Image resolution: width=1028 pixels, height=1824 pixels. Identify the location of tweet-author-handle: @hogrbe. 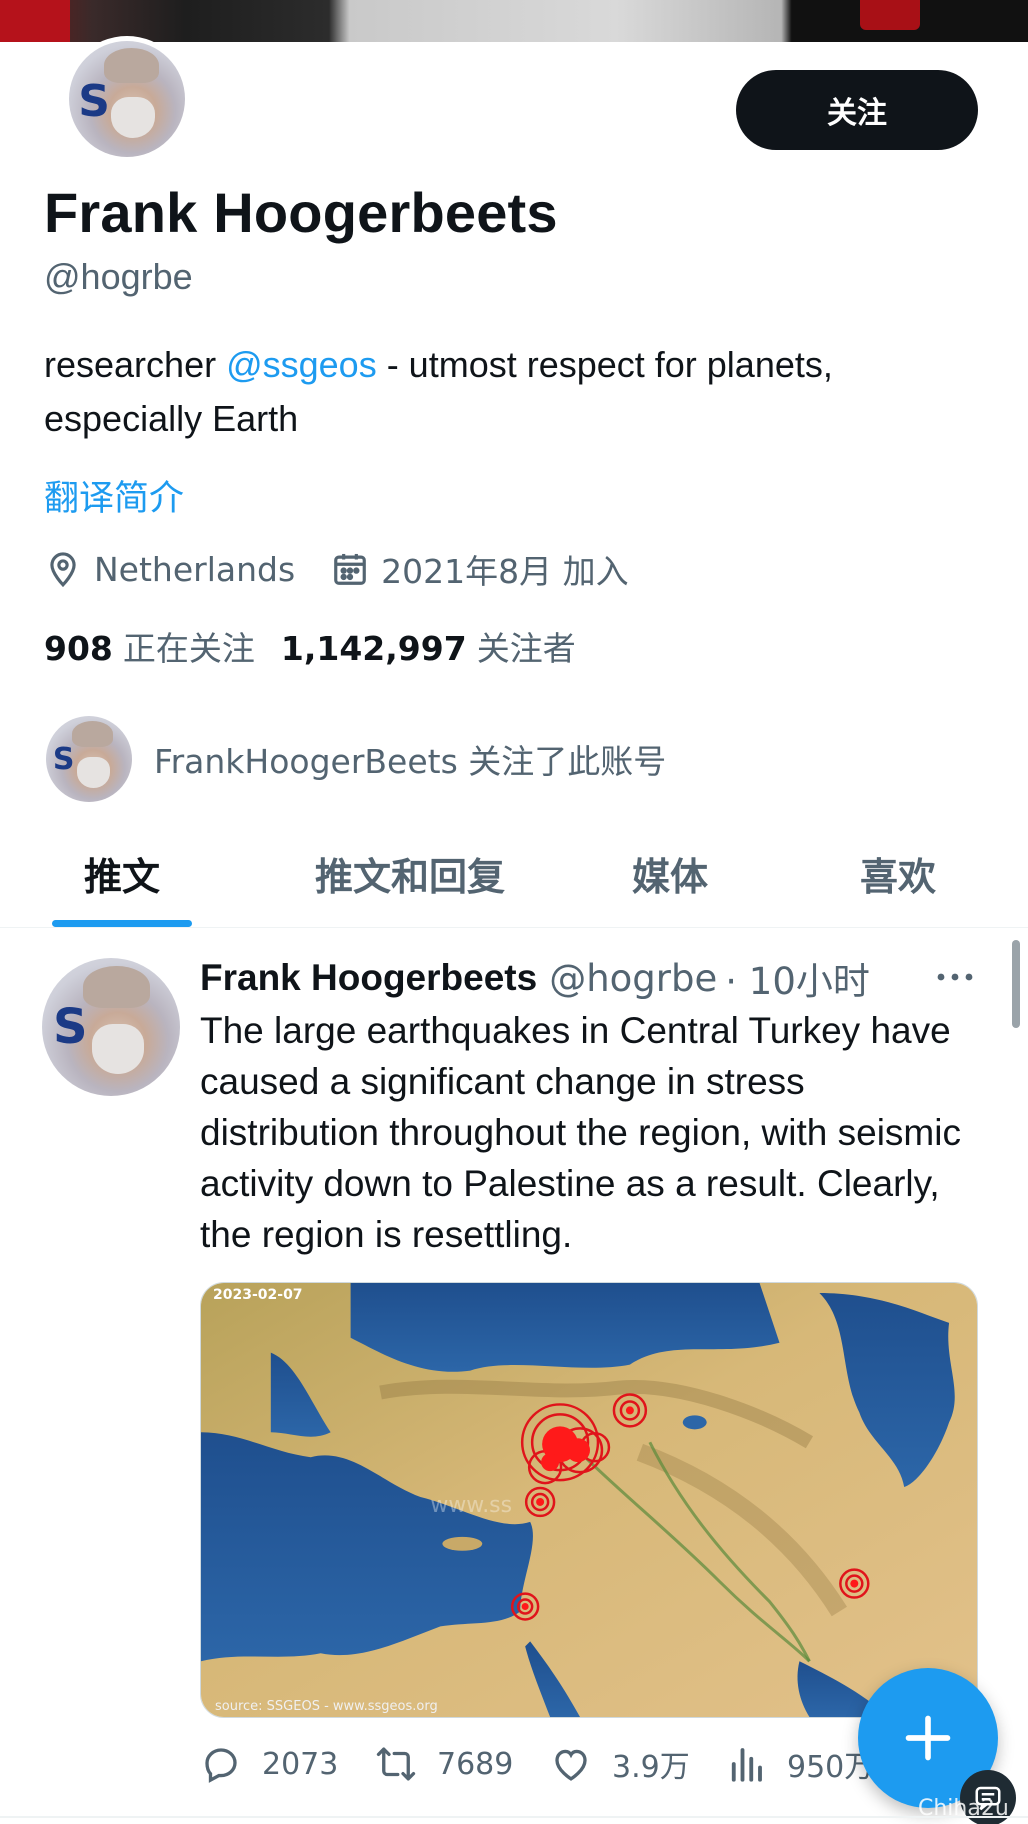
(633, 978).